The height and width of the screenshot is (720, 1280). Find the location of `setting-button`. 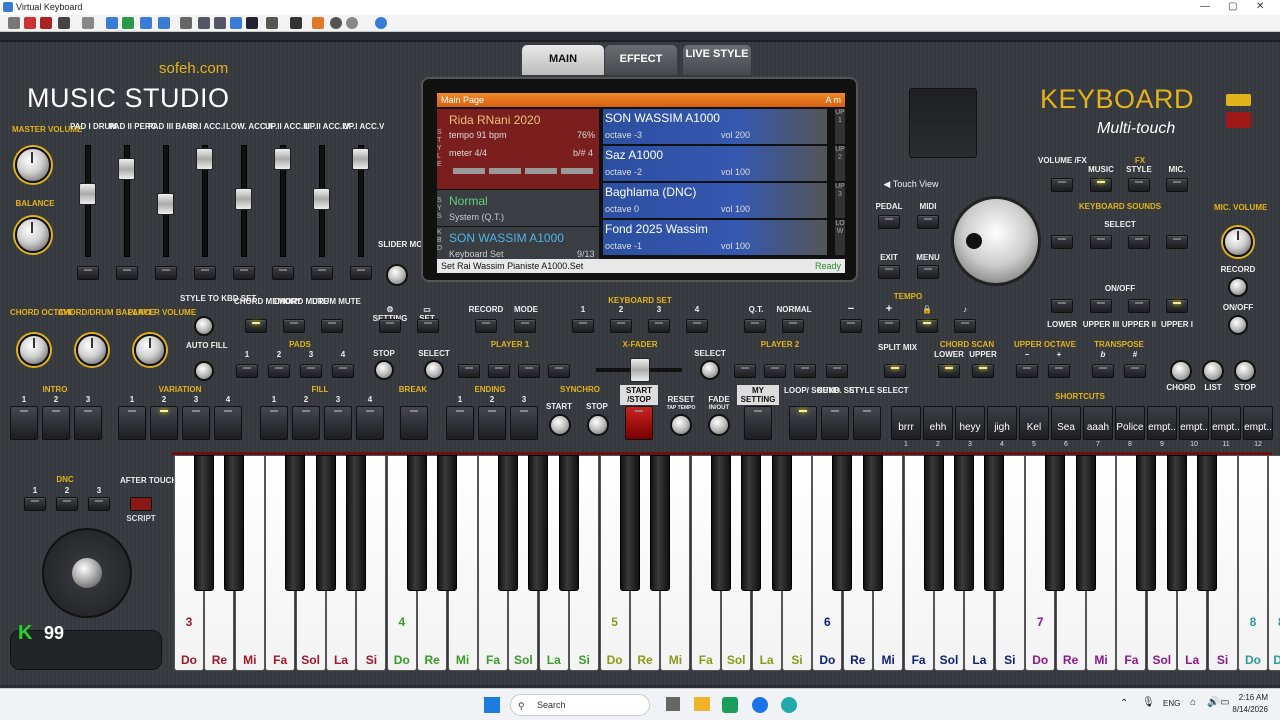

setting-button is located at coordinates (390, 326).